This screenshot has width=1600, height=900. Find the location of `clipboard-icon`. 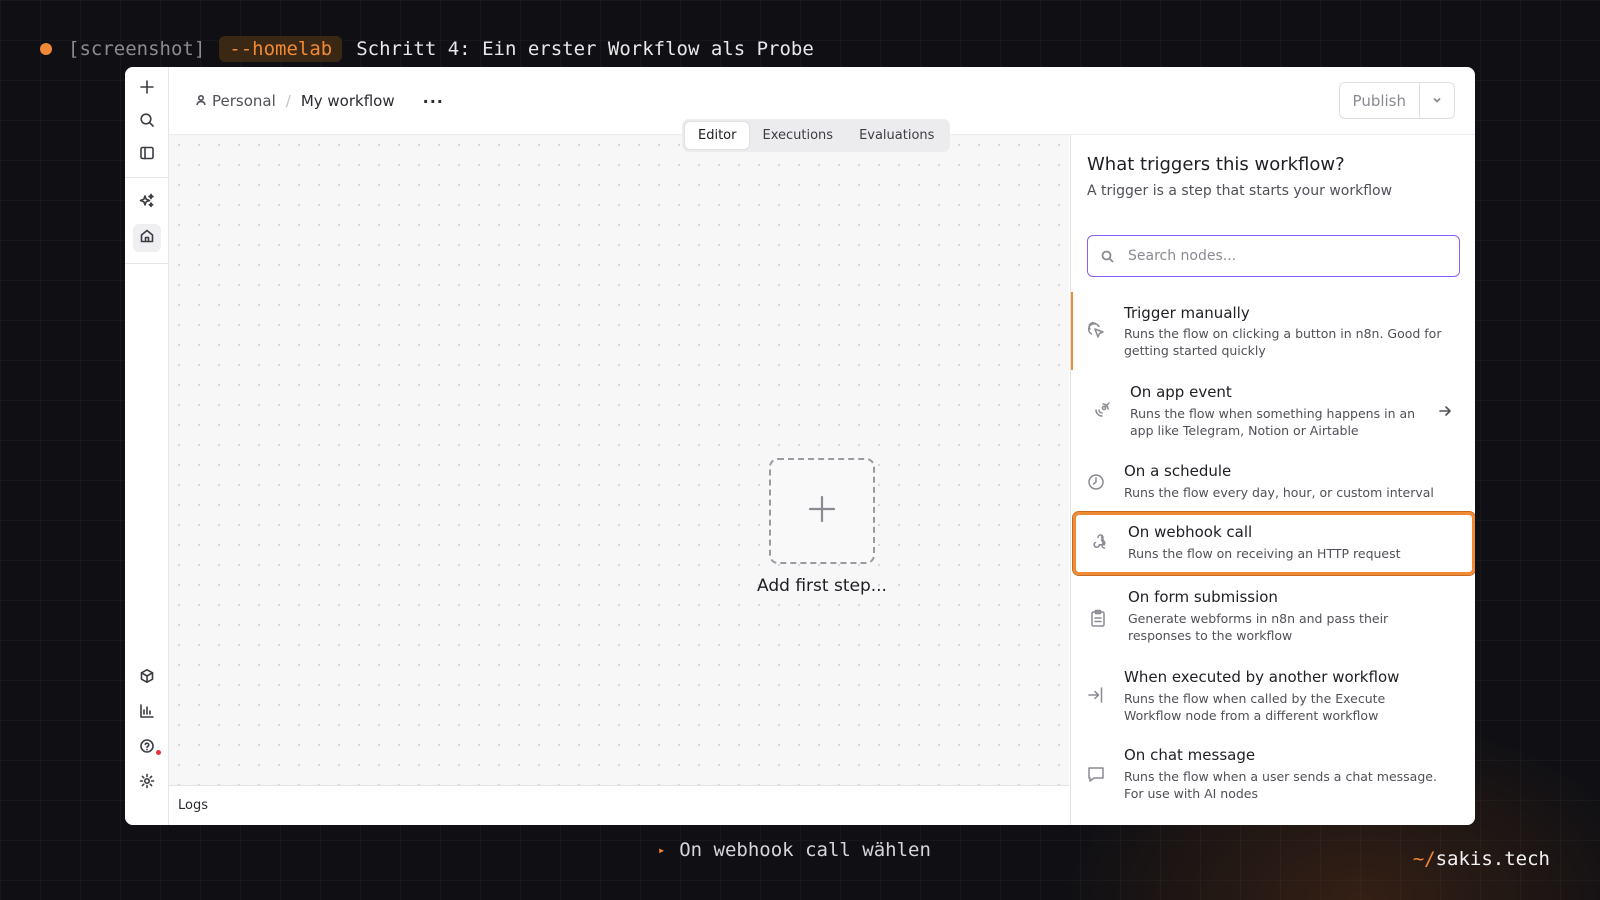

clipboard-icon is located at coordinates (1099, 619).